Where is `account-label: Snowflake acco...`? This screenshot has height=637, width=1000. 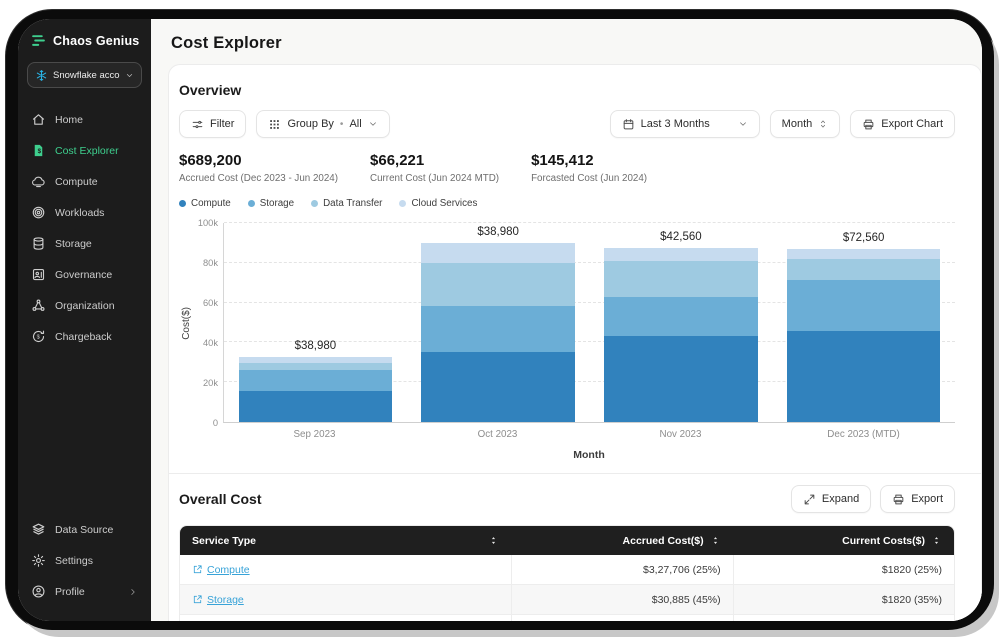
account-label: Snowflake acco... is located at coordinates (86, 75).